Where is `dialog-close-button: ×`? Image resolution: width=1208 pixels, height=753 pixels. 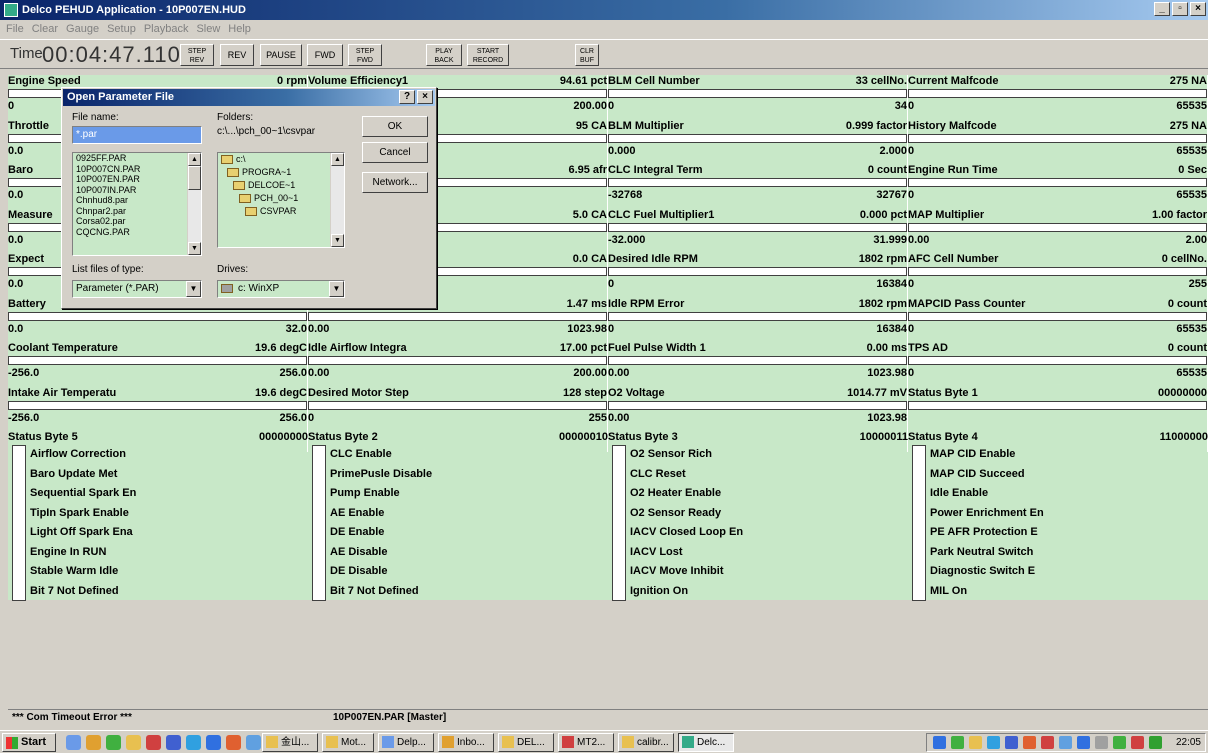
dialog-close-button: × is located at coordinates (425, 97).